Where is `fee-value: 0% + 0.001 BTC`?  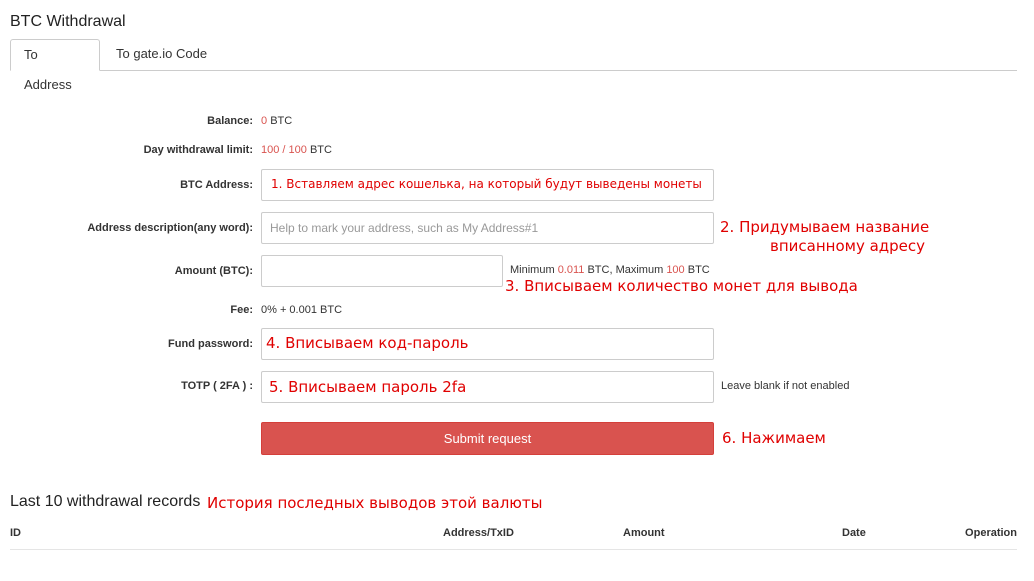 fee-value: 0% + 0.001 BTC is located at coordinates (302, 310).